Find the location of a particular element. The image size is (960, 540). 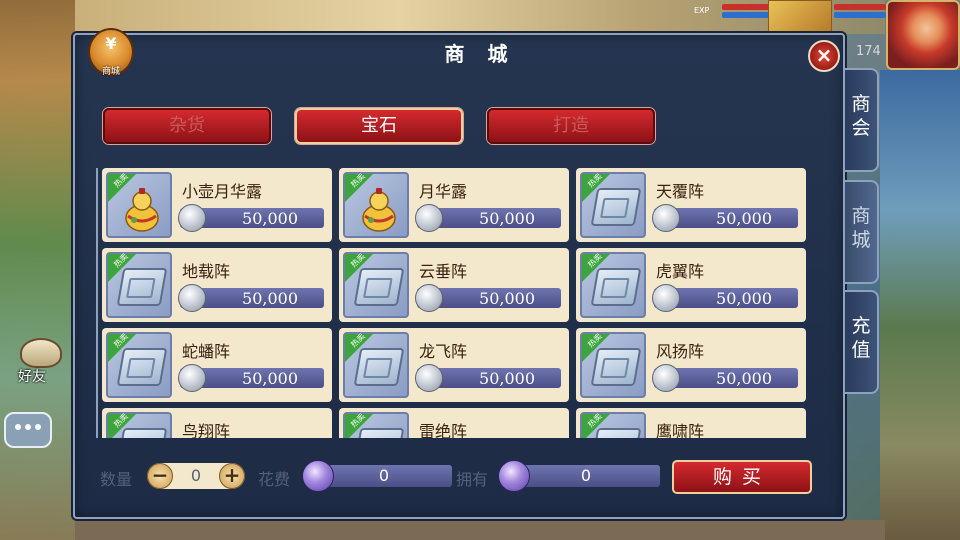

item-name: 龙飞阵 is located at coordinates (443, 351).